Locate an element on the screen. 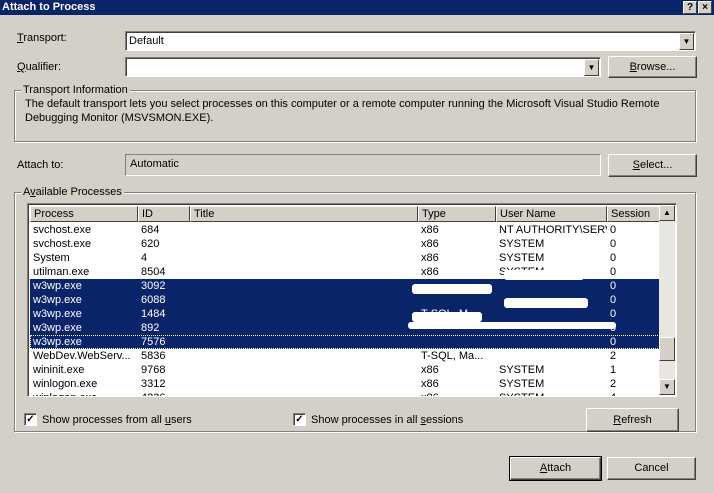  table-row: winlogon.exe 3312 x86 SYSTEM 2 is located at coordinates (345, 384).